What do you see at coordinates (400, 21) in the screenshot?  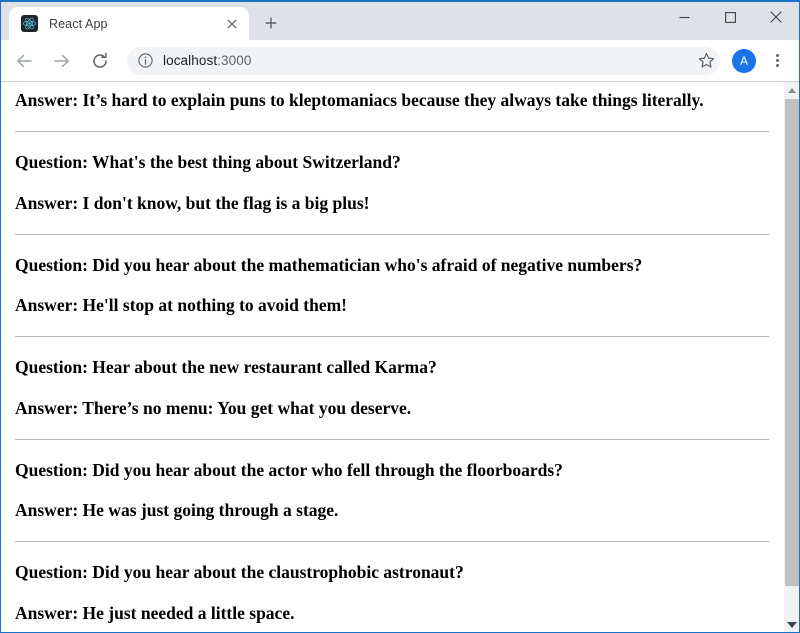 I see `tab-strip: React App` at bounding box center [400, 21].